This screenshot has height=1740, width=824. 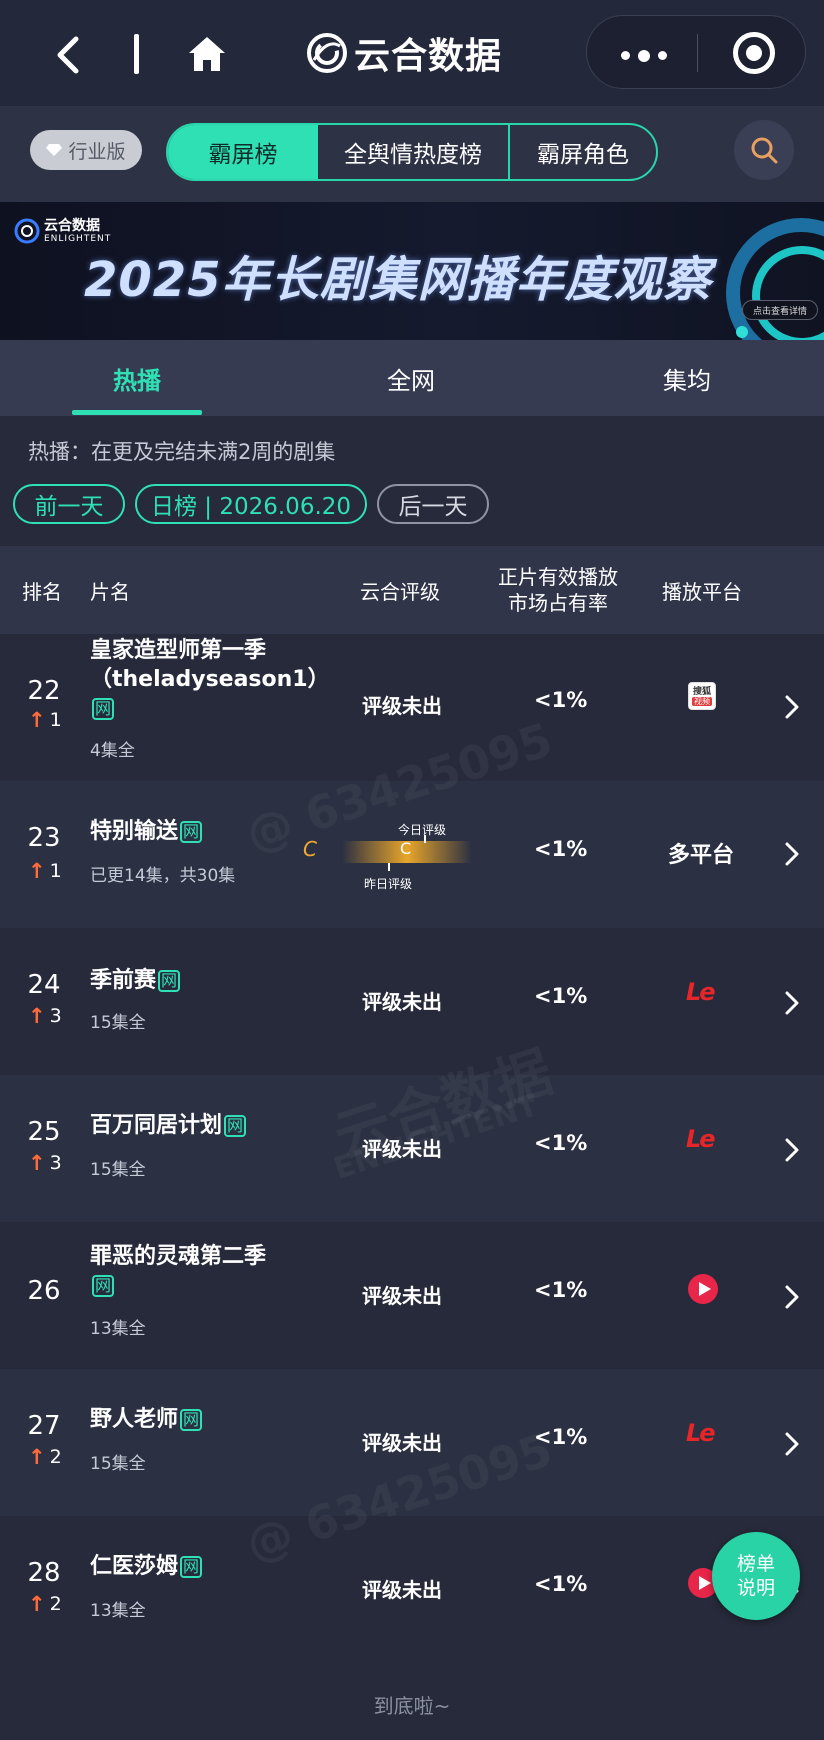 I want to click on tab-hot-airing: 热播, so click(x=137, y=378).